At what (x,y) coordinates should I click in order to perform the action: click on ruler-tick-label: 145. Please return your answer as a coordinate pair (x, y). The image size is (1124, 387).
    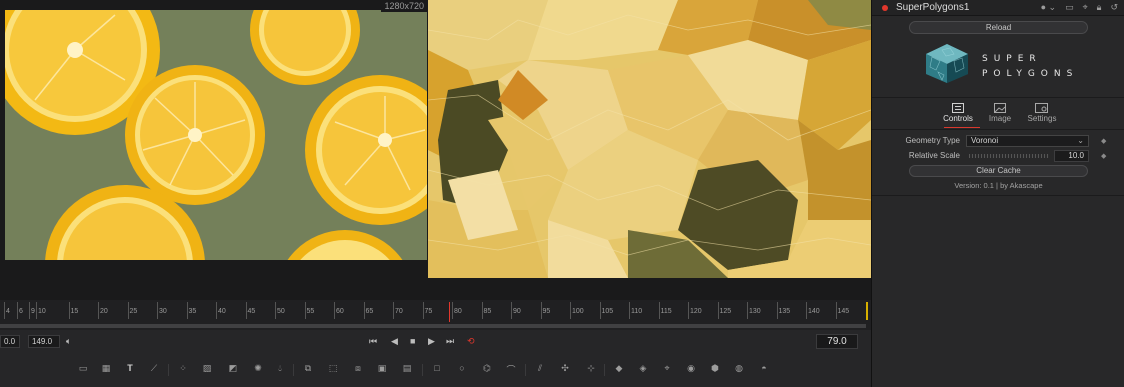
    Looking at the image, I should click on (843, 311).